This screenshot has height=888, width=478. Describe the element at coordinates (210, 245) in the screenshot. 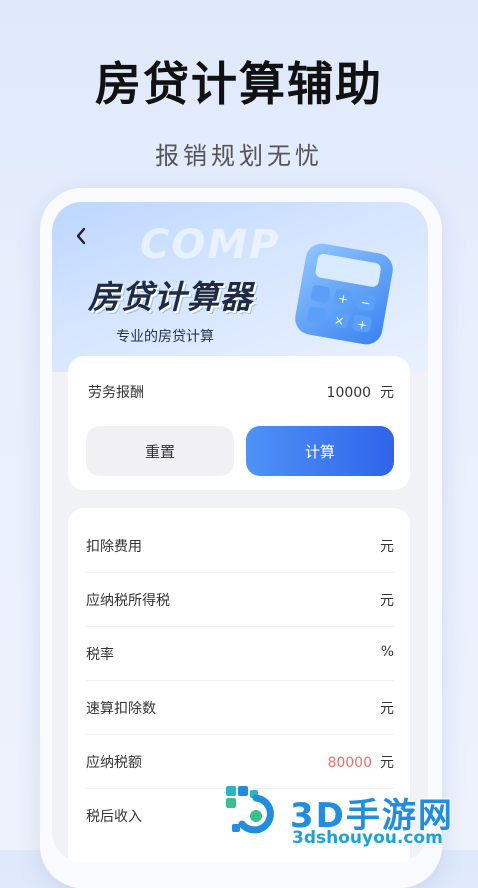

I see `header-watermark: COMP` at that location.